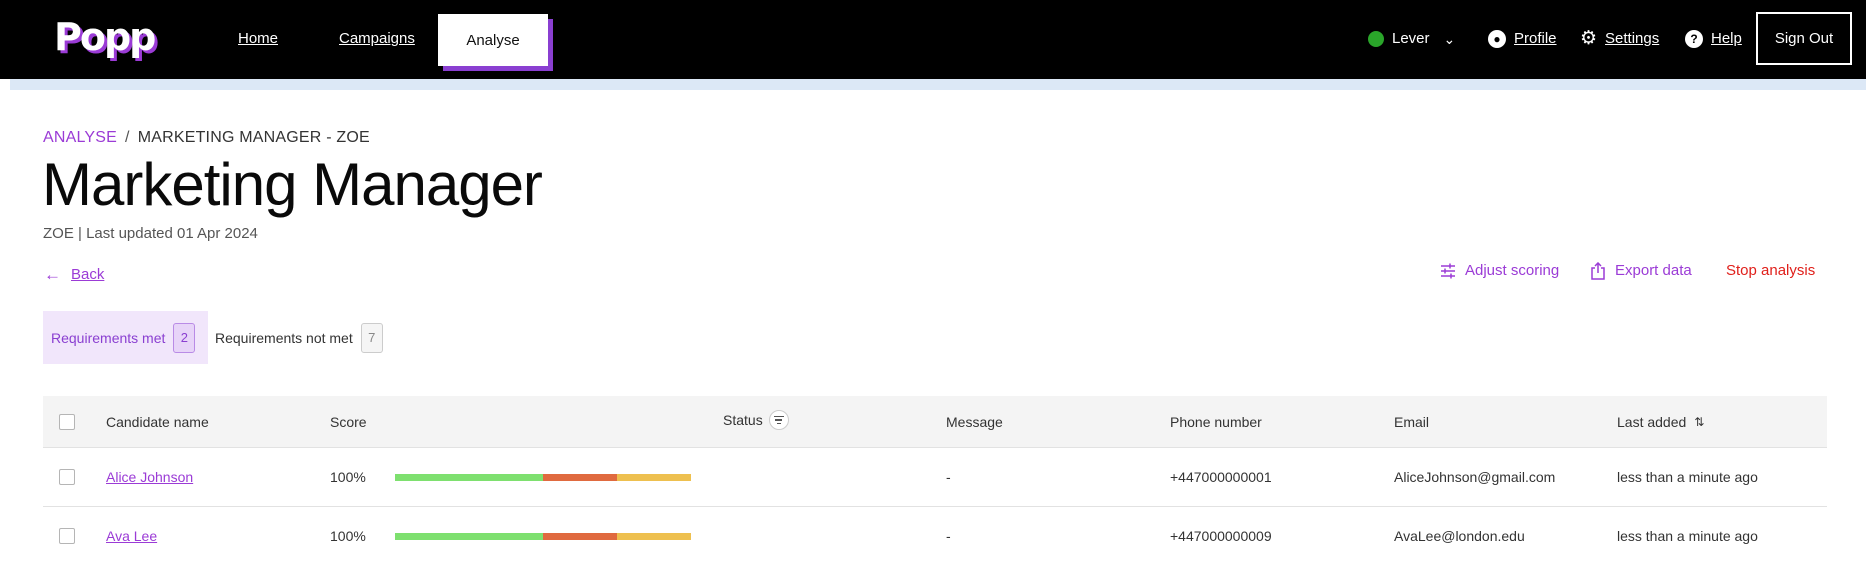  What do you see at coordinates (1221, 536) in the screenshot?
I see `phone-value: +447000000009` at bounding box center [1221, 536].